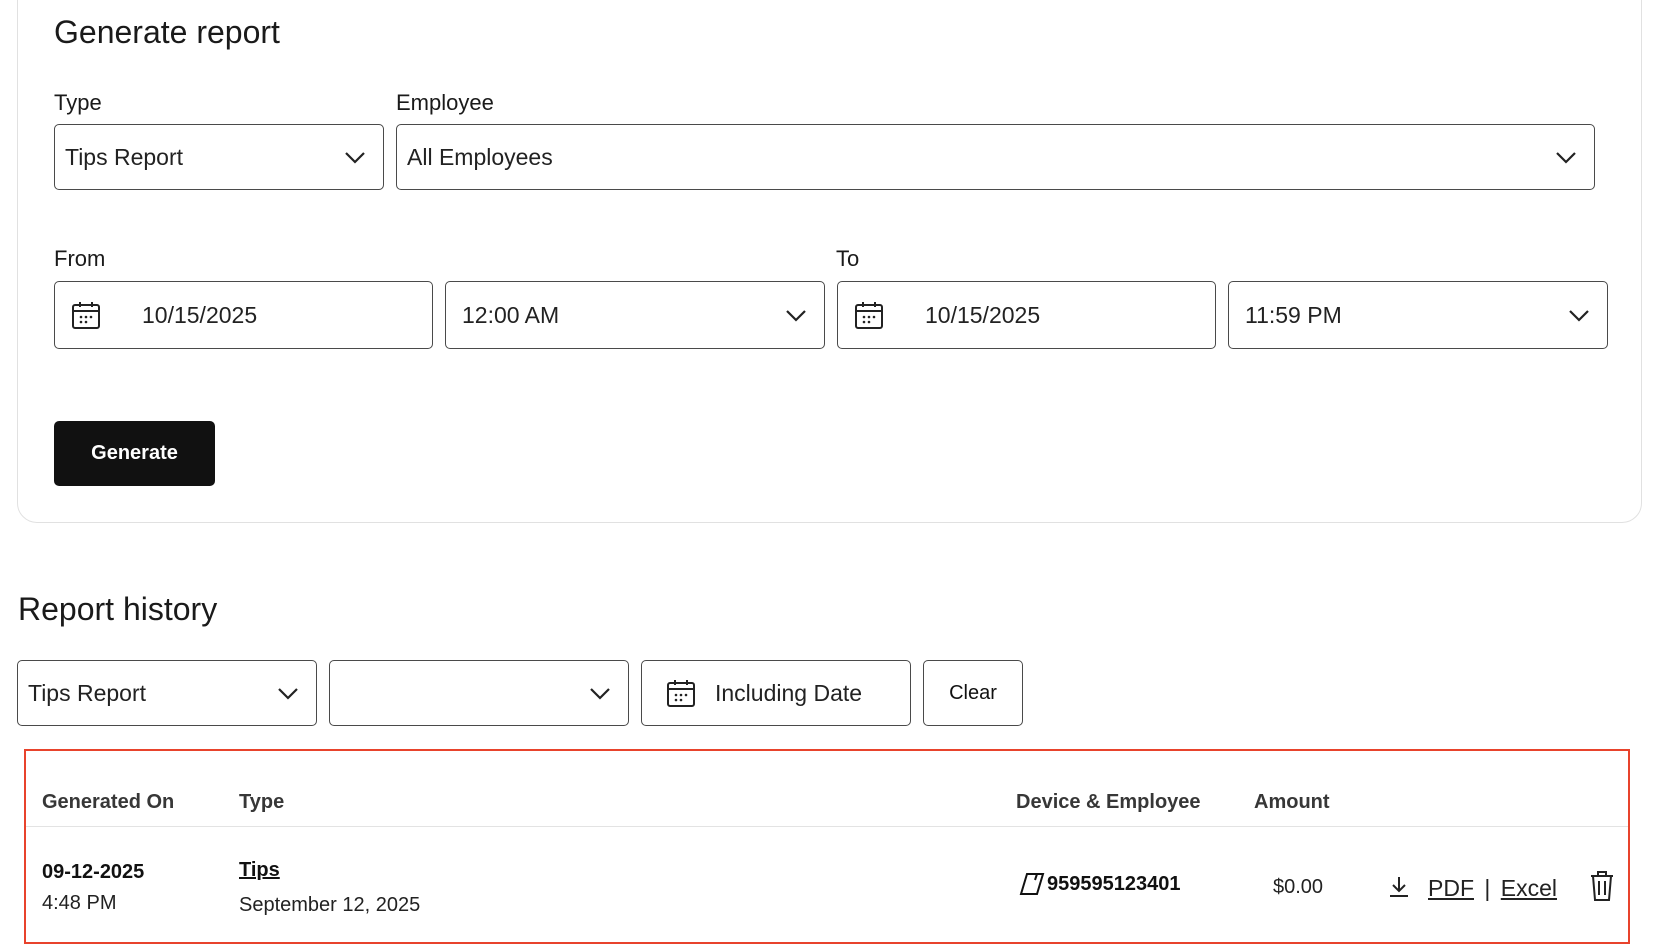 The image size is (1654, 951). What do you see at coordinates (1114, 884) in the screenshot?
I see `row-device: 959595123401` at bounding box center [1114, 884].